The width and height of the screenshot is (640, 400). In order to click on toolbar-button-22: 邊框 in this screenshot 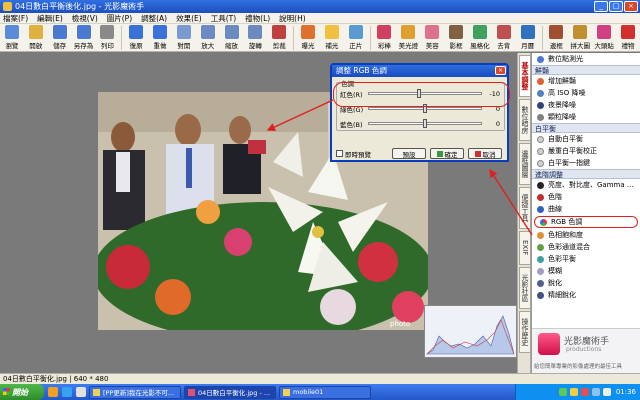, I will do `click(556, 38)`.